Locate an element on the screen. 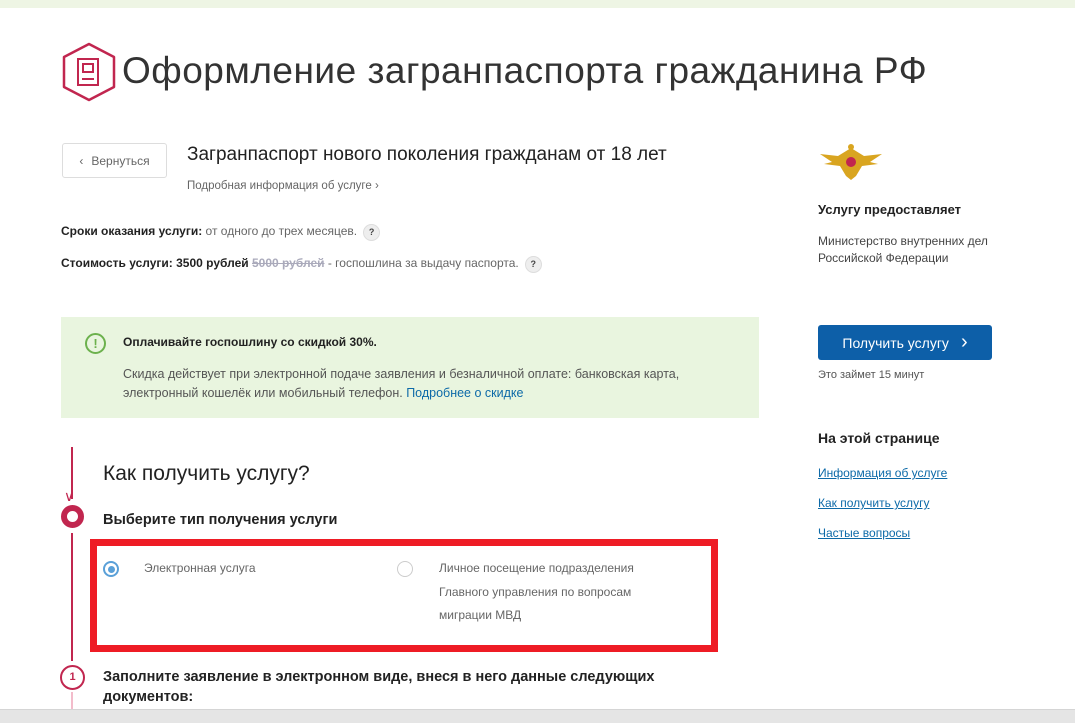 The image size is (1075, 723). page-title: Оформление загранпаспорта гражданина РФ is located at coordinates (525, 70).